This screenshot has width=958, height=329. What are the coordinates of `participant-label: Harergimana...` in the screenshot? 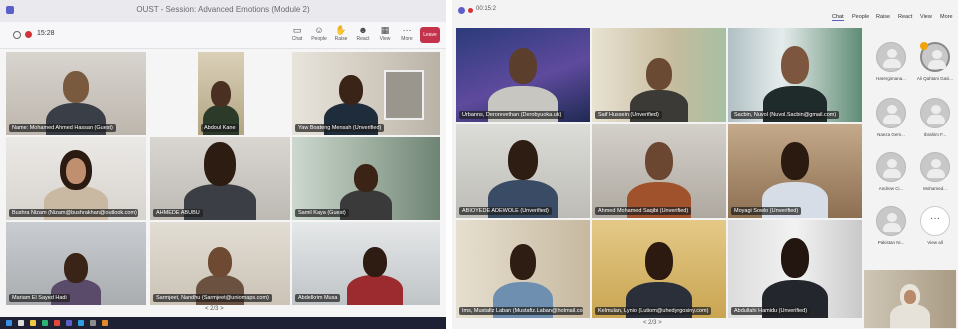 It's located at (891, 78).